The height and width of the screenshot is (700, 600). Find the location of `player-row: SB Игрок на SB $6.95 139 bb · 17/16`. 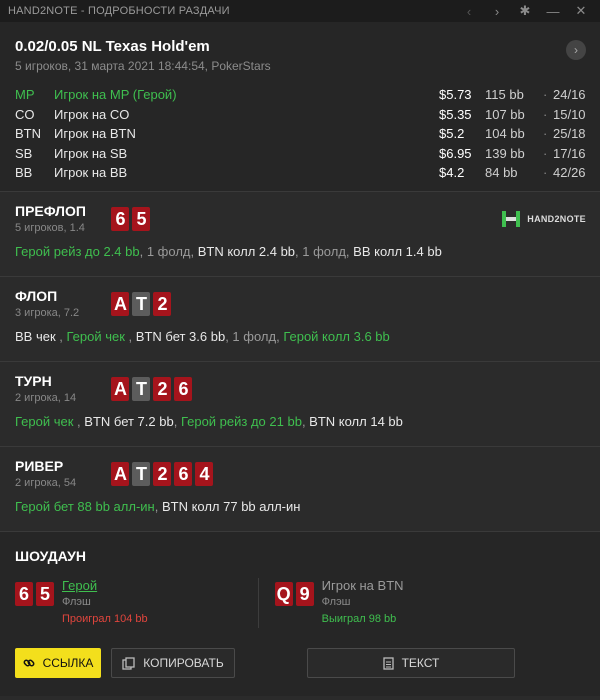

player-row: SB Игрок на SB $6.95 139 bb · 17/16 is located at coordinates (300, 154).